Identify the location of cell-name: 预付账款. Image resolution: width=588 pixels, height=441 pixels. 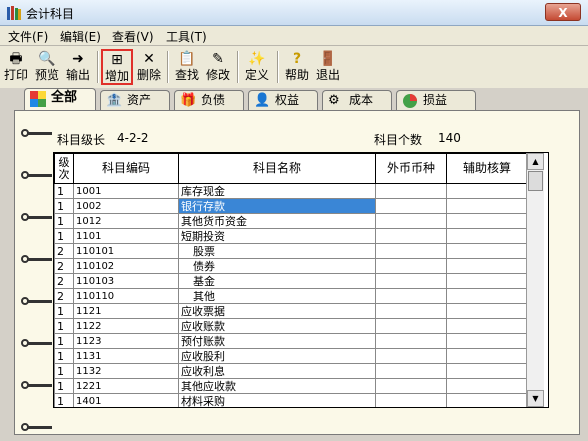
(277, 341).